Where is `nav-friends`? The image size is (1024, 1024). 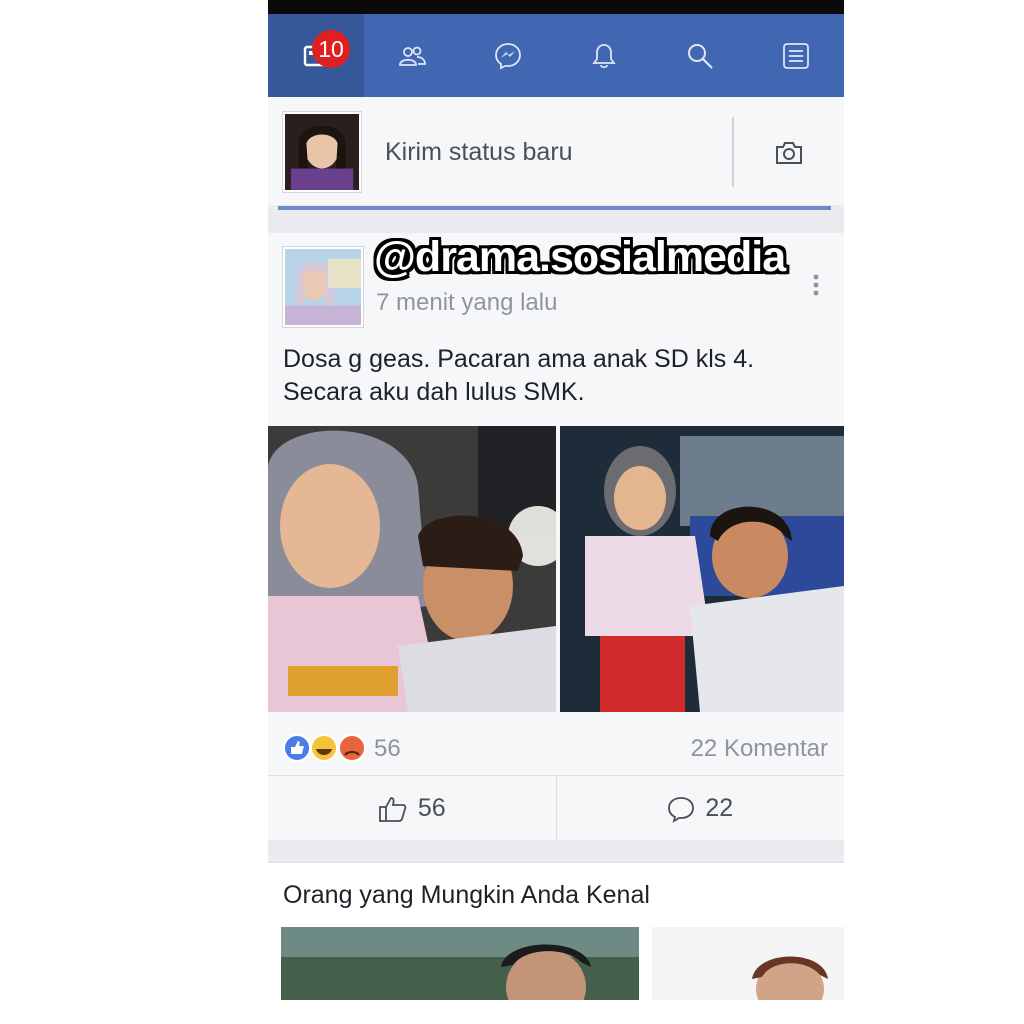 nav-friends is located at coordinates (412, 55).